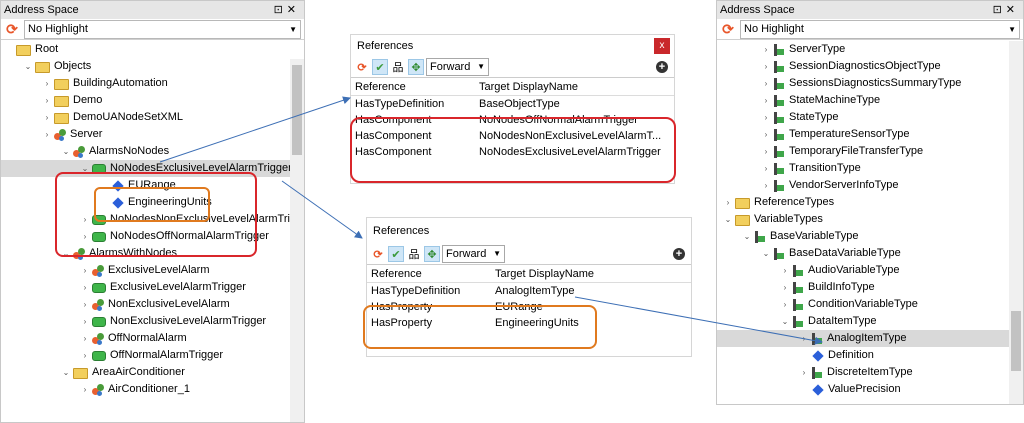 Image resolution: width=1024 pixels, height=423 pixels. I want to click on tree-item: › OffNormalAlarm, so click(152, 338).